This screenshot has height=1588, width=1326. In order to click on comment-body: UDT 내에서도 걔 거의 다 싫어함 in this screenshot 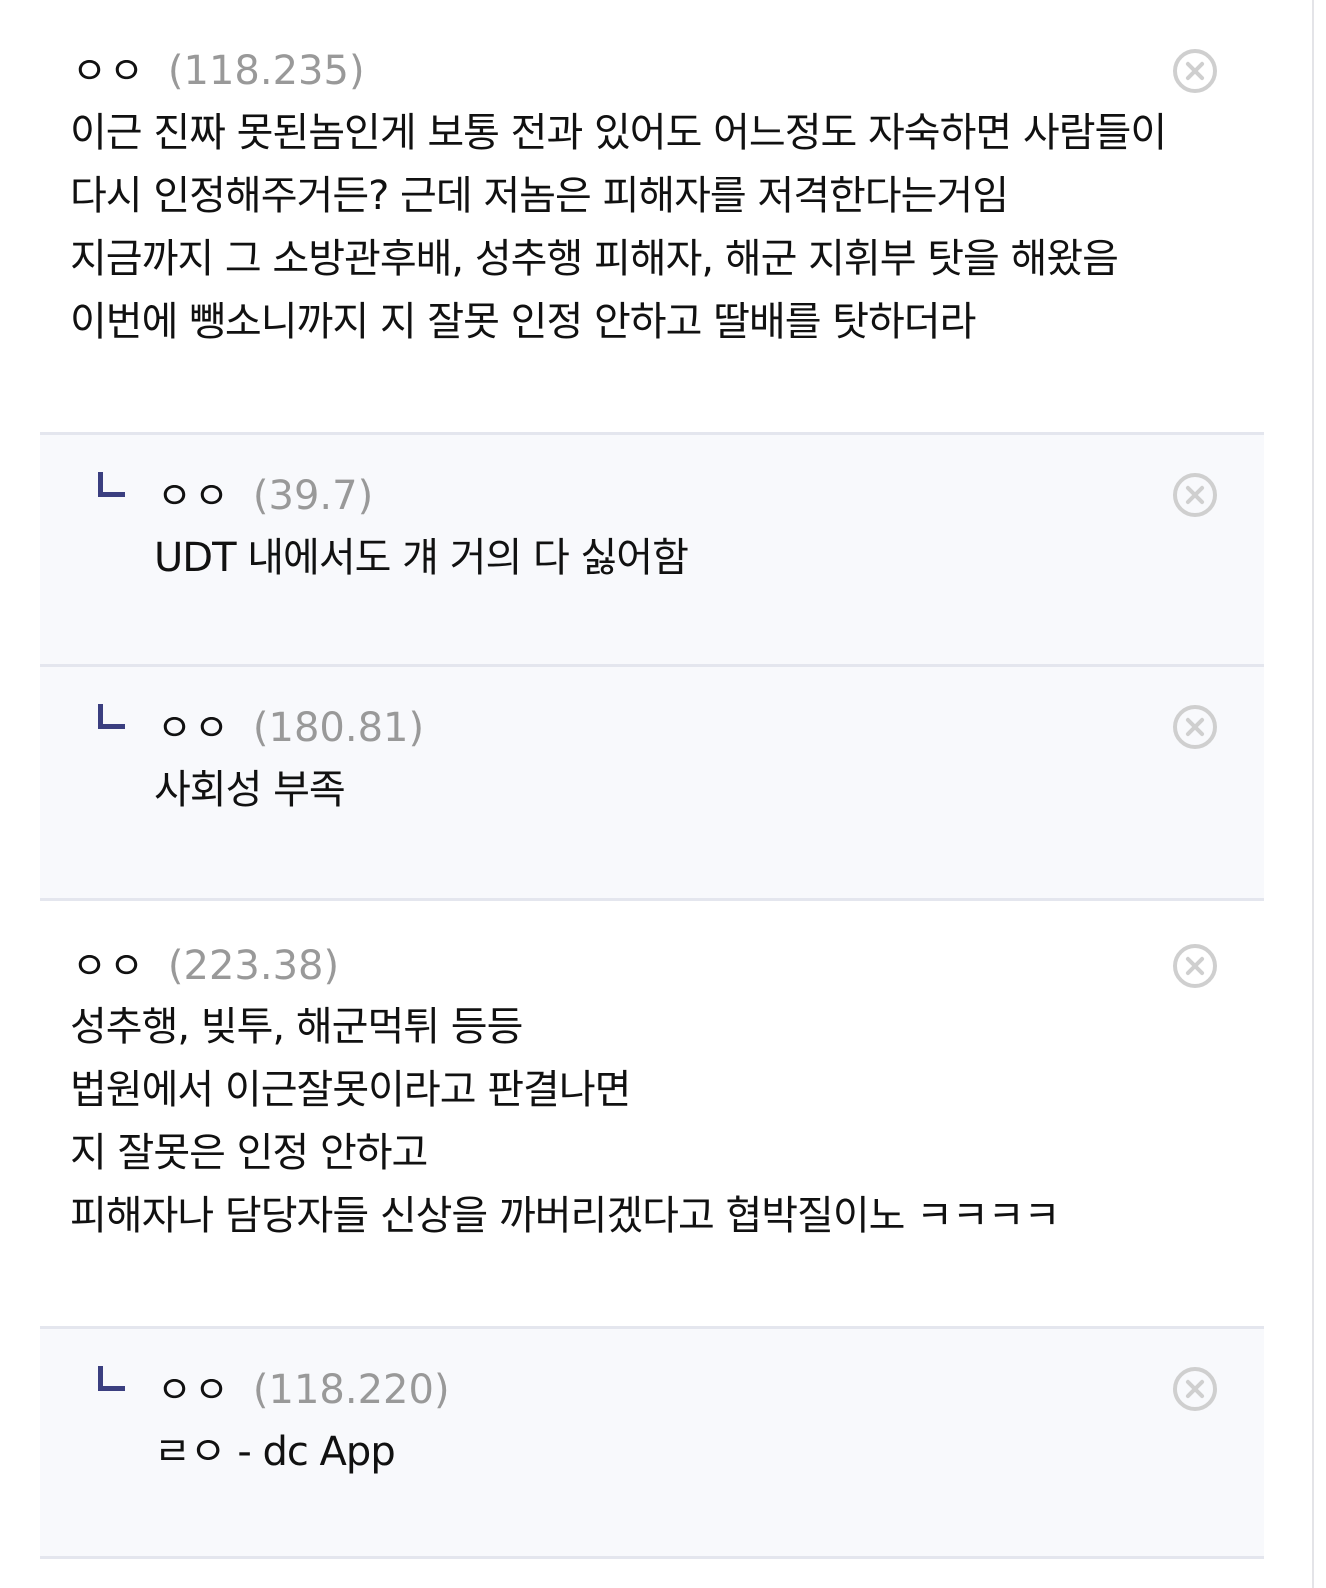, I will do `click(421, 558)`.